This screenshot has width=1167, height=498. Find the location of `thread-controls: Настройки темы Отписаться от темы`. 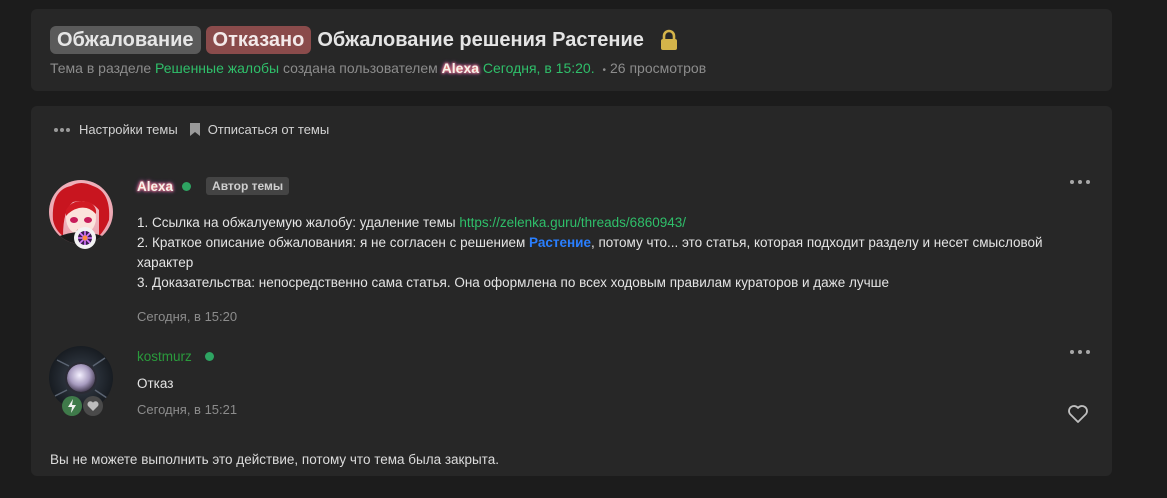

thread-controls: Настройки темы Отписаться от темы is located at coordinates (197, 129).